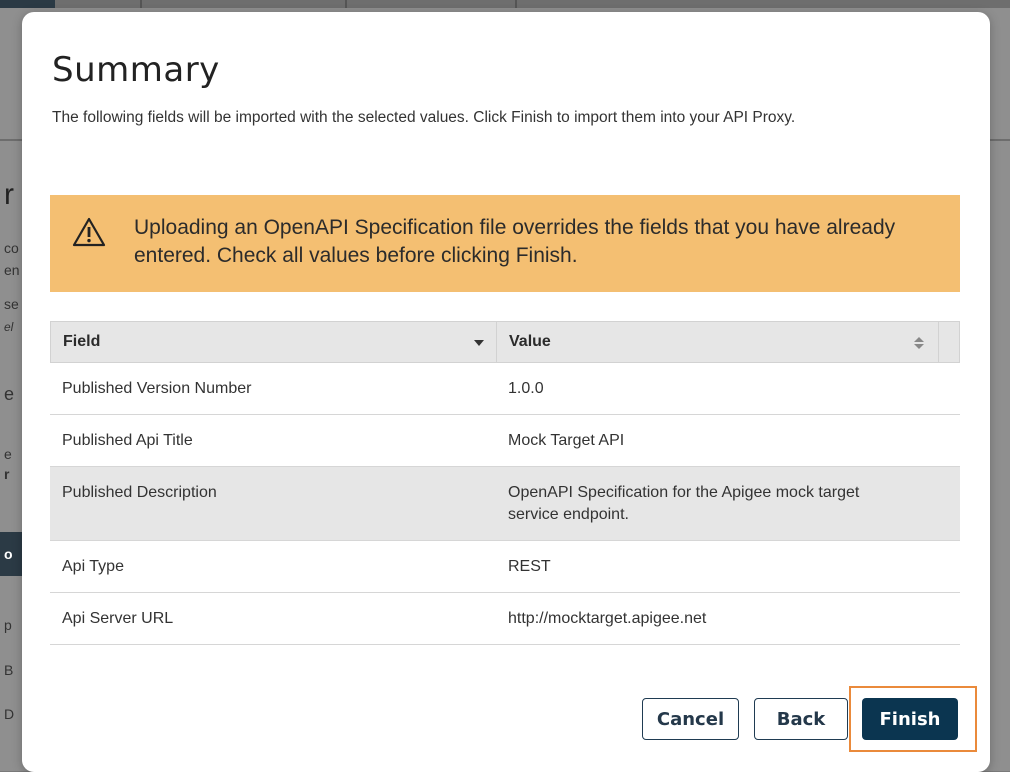 This screenshot has height=772, width=1010. I want to click on field-cell: Published Description, so click(139, 492).